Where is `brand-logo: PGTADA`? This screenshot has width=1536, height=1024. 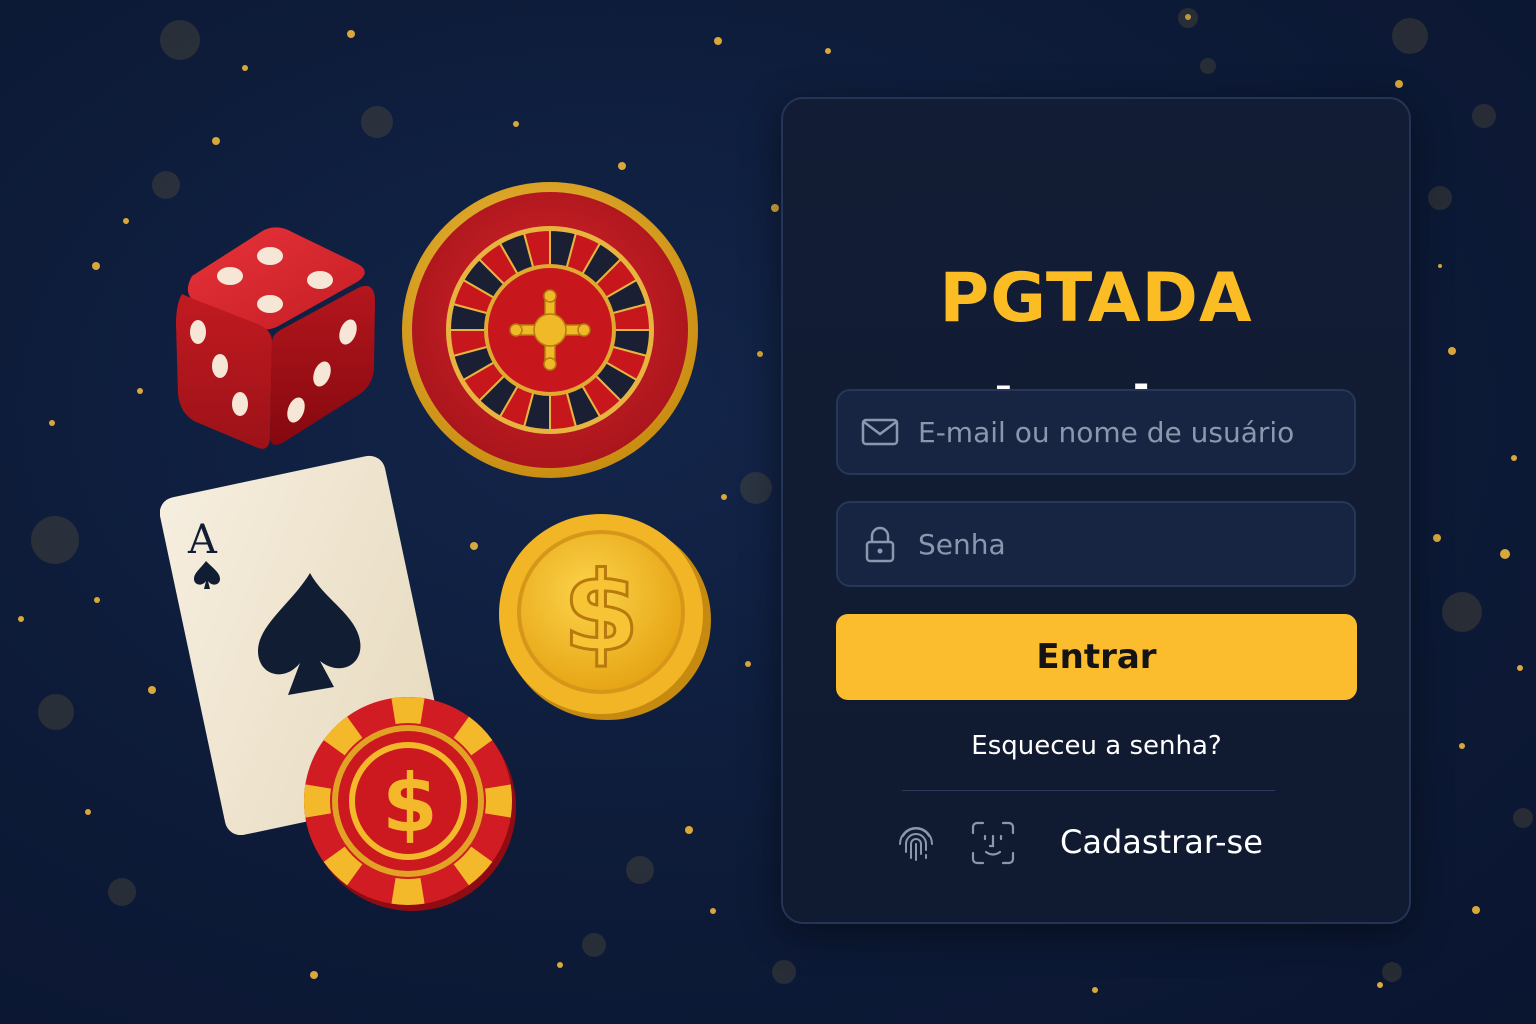 brand-logo: PGTADA is located at coordinates (1096, 298).